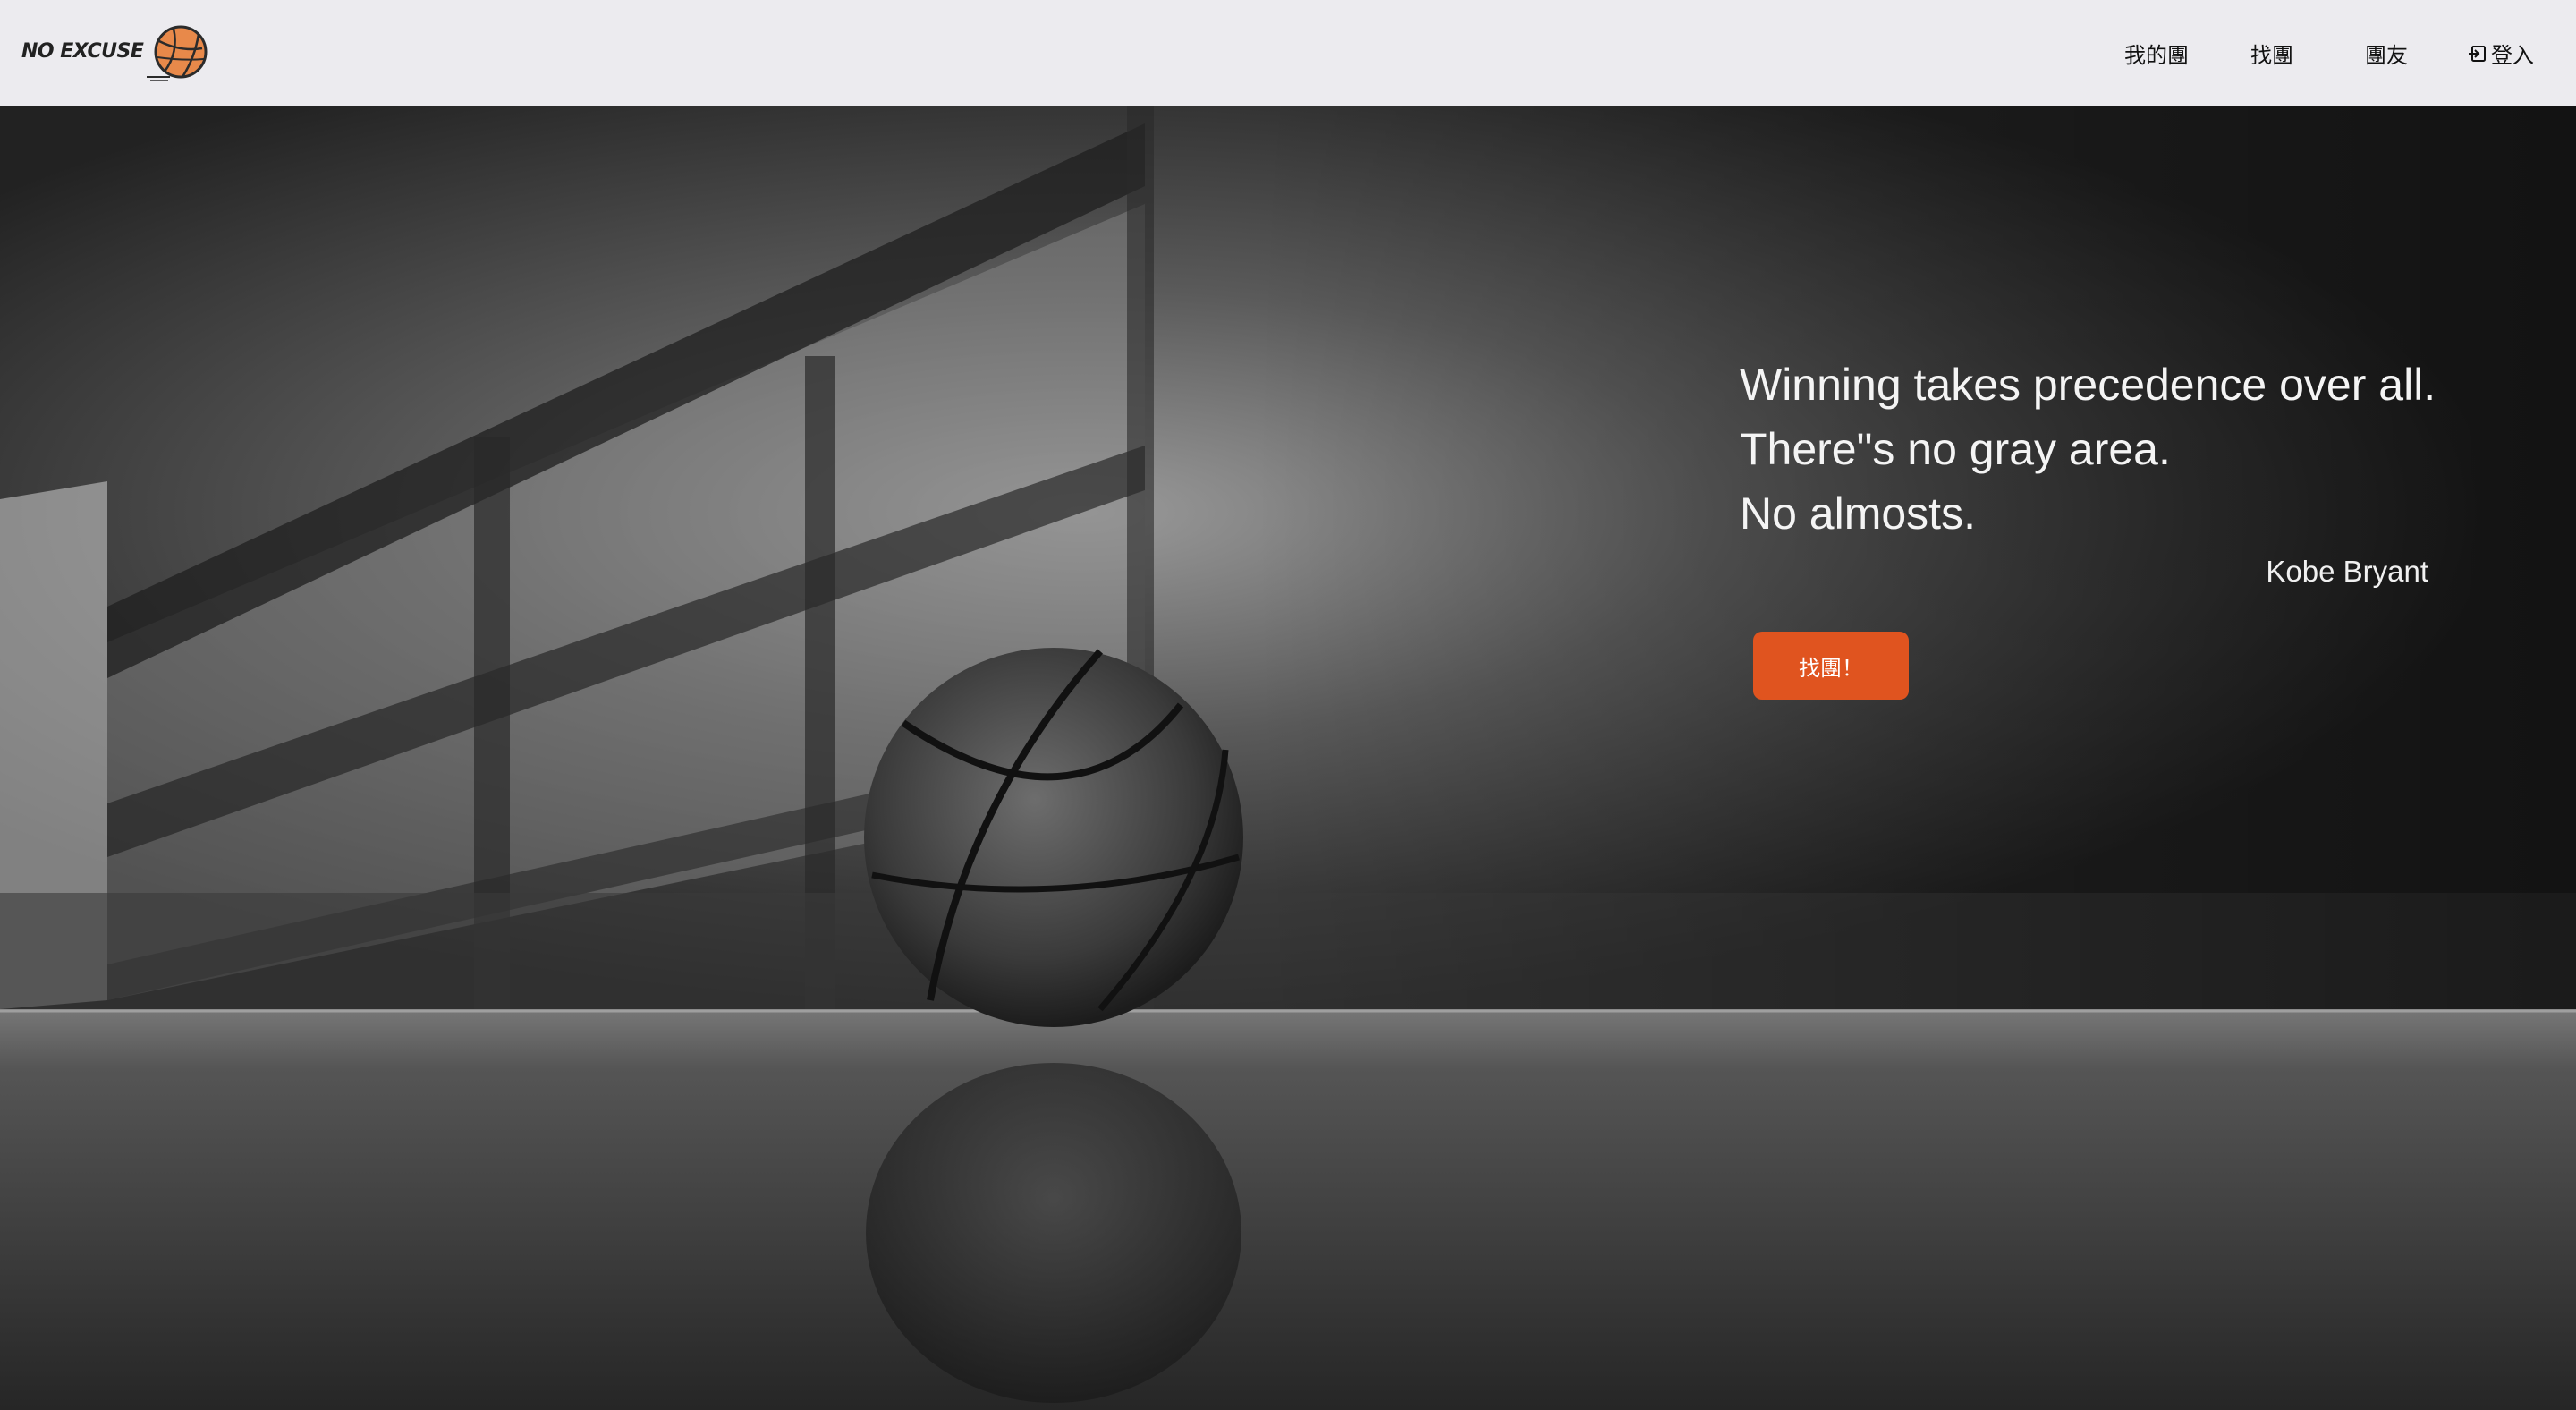  I want to click on nav-find-team: 找團, so click(2271, 54).